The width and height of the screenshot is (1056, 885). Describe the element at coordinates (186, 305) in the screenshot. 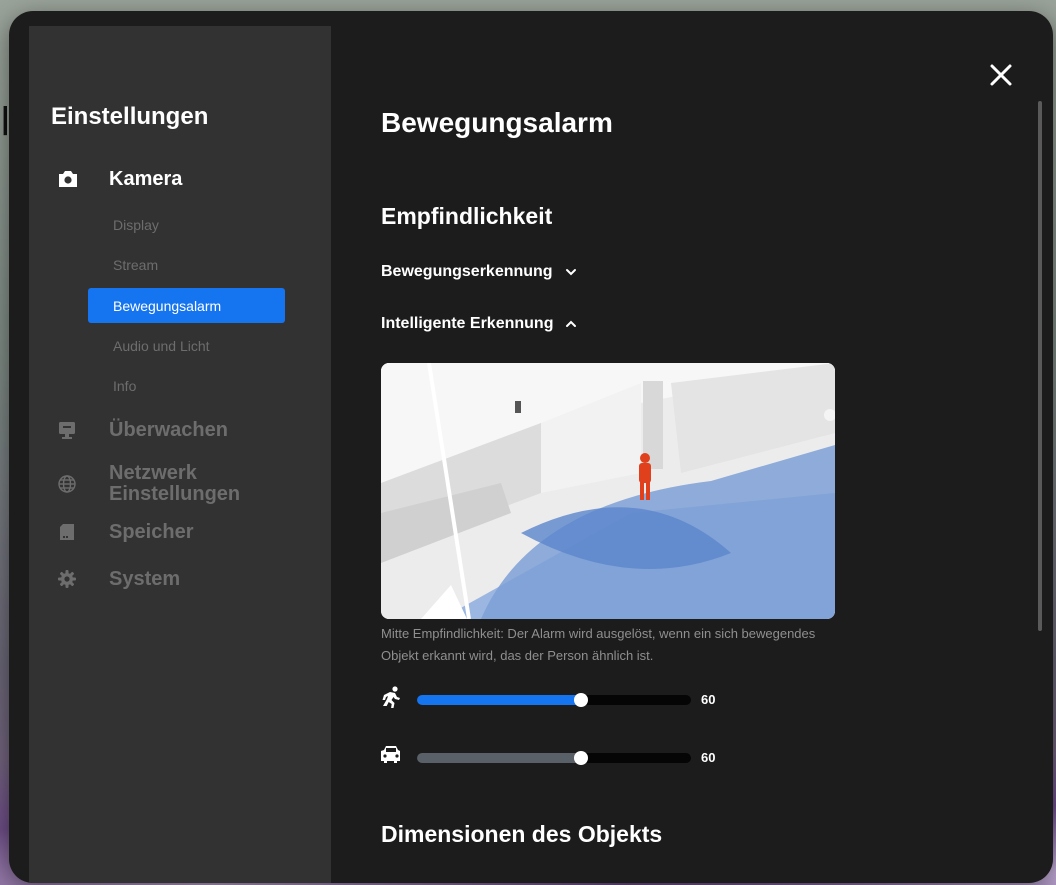

I see `sidebar-item-bewegungsalarm: Bewegungsalarm` at that location.